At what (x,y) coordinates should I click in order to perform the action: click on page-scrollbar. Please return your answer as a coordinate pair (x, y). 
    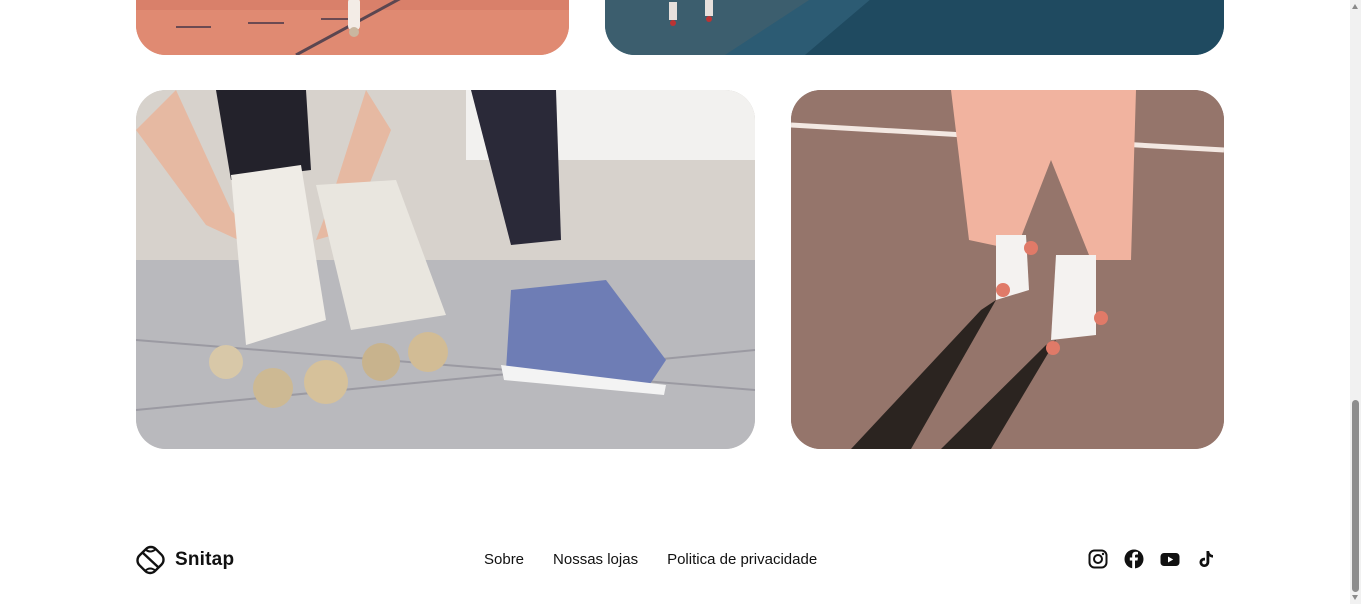
    Looking at the image, I should click on (1355, 302).